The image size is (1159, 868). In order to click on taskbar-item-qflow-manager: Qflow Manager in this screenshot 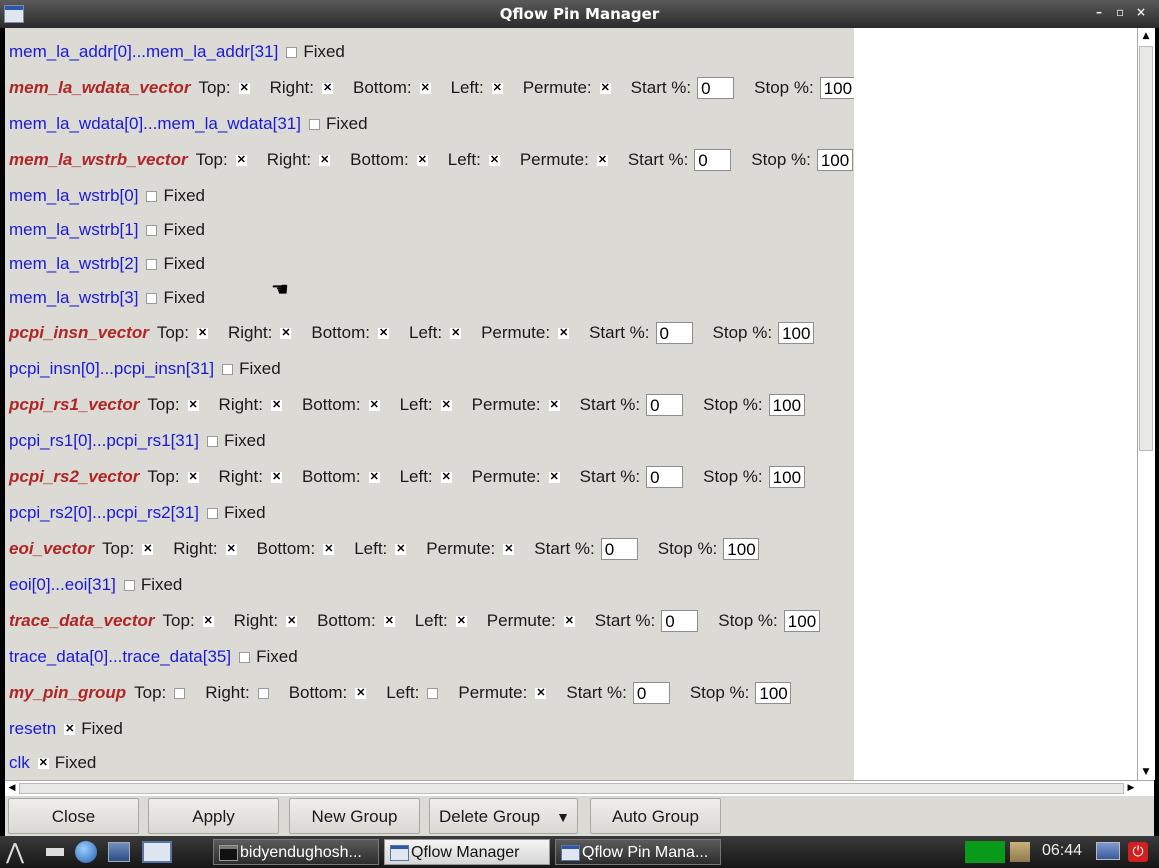, I will do `click(467, 852)`.